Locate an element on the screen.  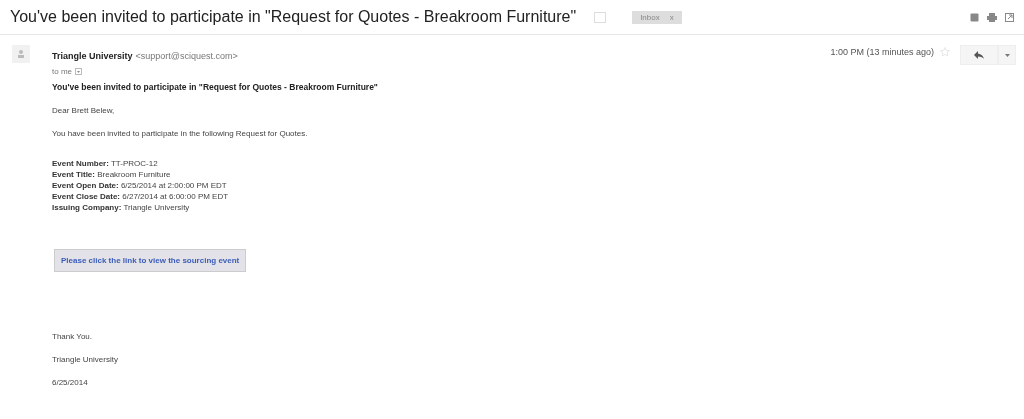
email-heading: You've been invited to participate in "Request for Quotes - Breakroom Furniture" is located at coordinates (215, 87).